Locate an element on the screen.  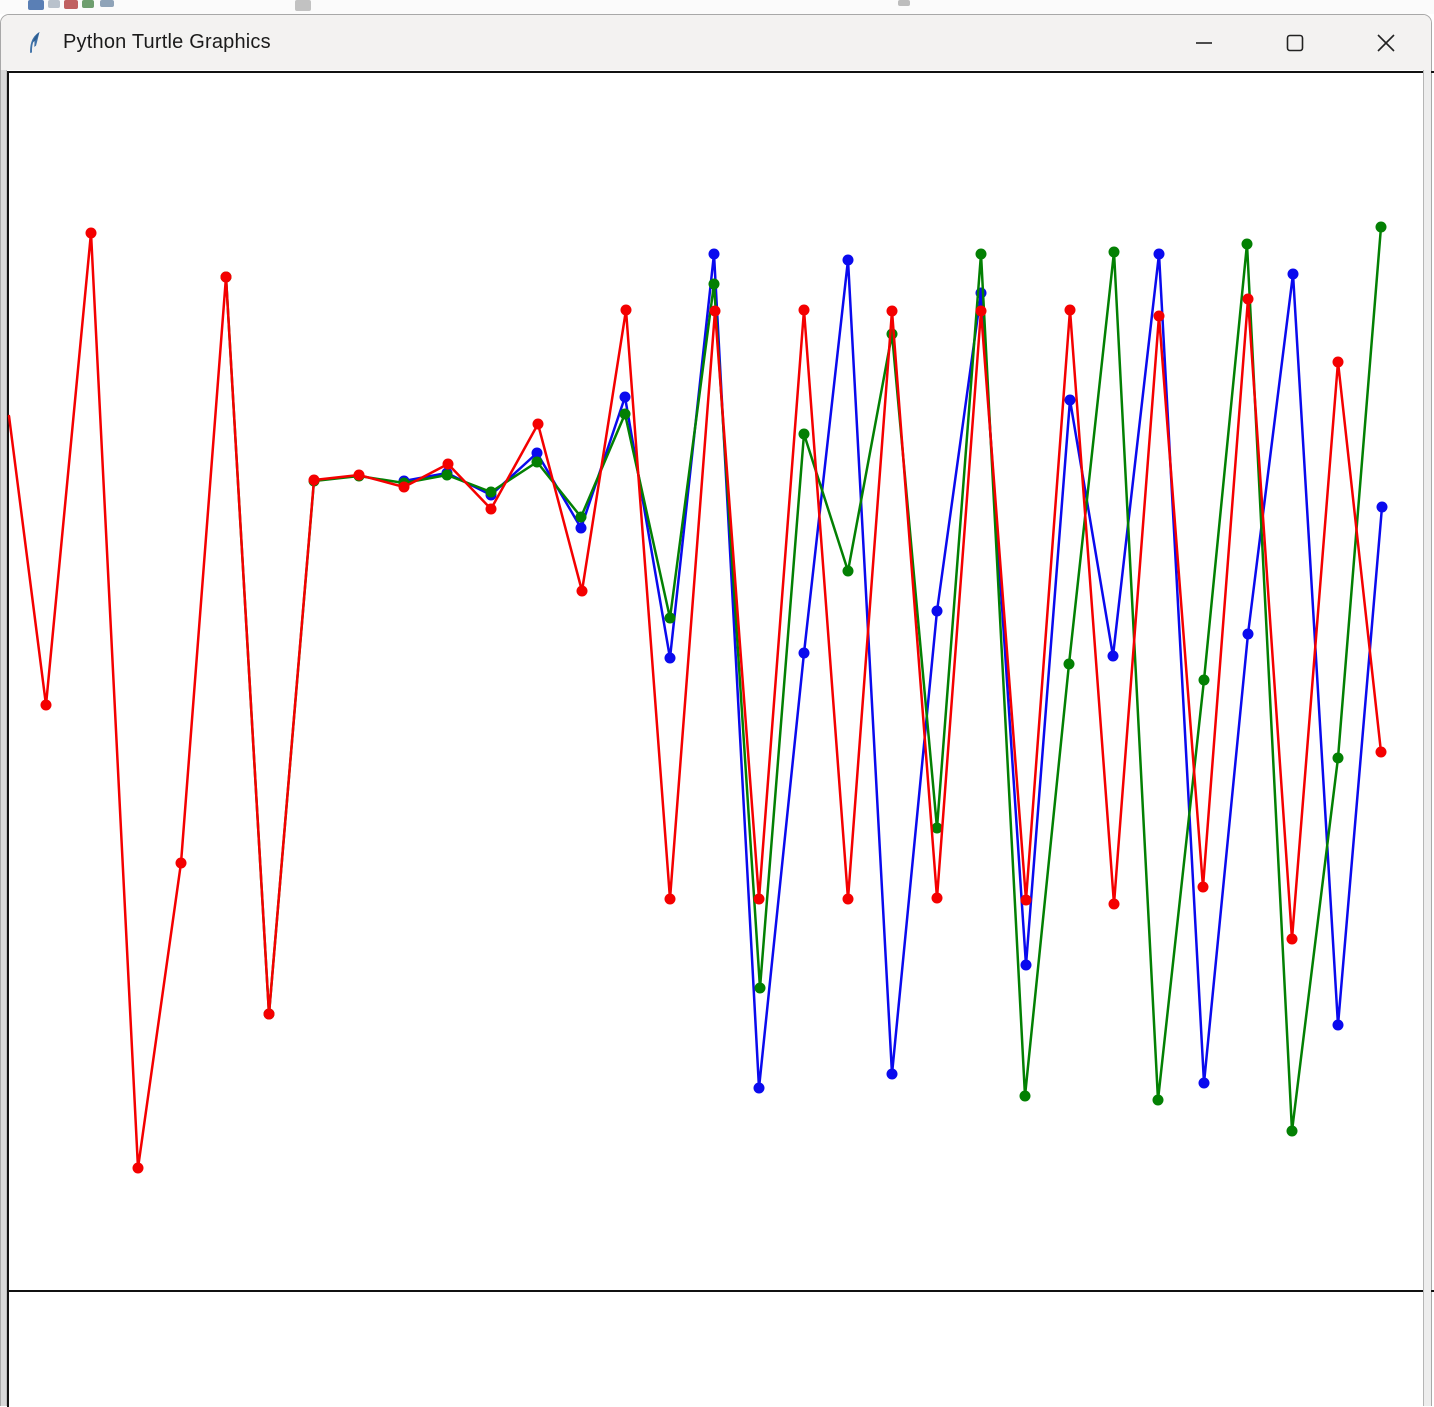
close-button is located at coordinates (1385, 42).